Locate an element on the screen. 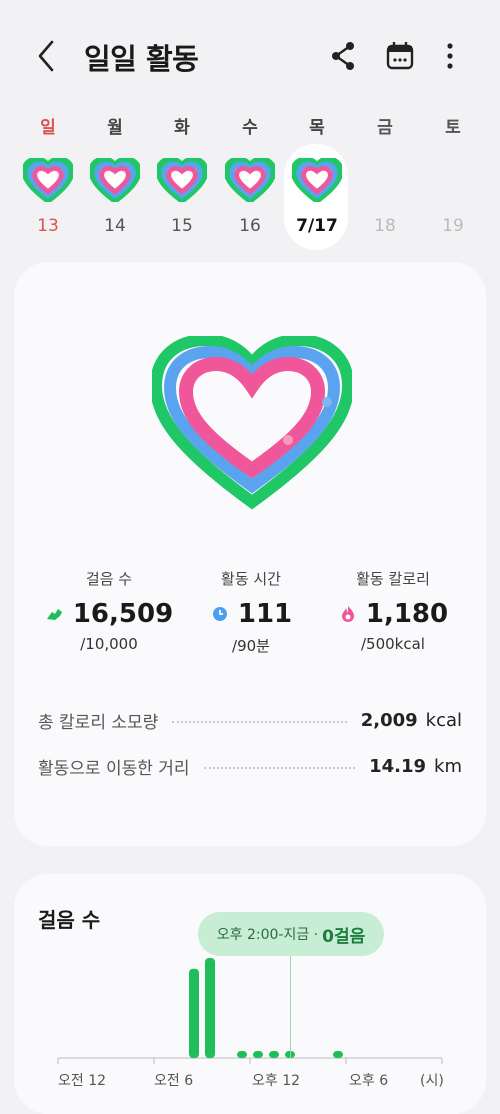 This screenshot has width=500, height=1114. active-time-stat: 활동 시간 111 /90분 is located at coordinates (251, 612).